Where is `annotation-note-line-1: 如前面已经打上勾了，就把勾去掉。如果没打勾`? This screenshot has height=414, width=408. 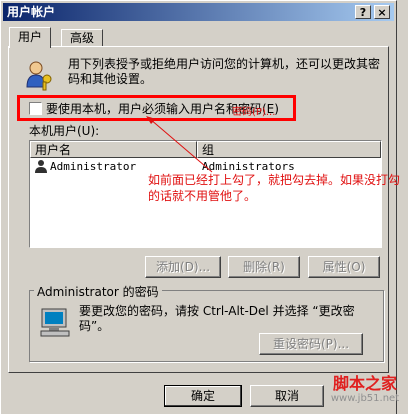
annotation-note-line-1: 如前面已经打上勾了，就把勾去掉。如果没打勾 is located at coordinates (274, 180).